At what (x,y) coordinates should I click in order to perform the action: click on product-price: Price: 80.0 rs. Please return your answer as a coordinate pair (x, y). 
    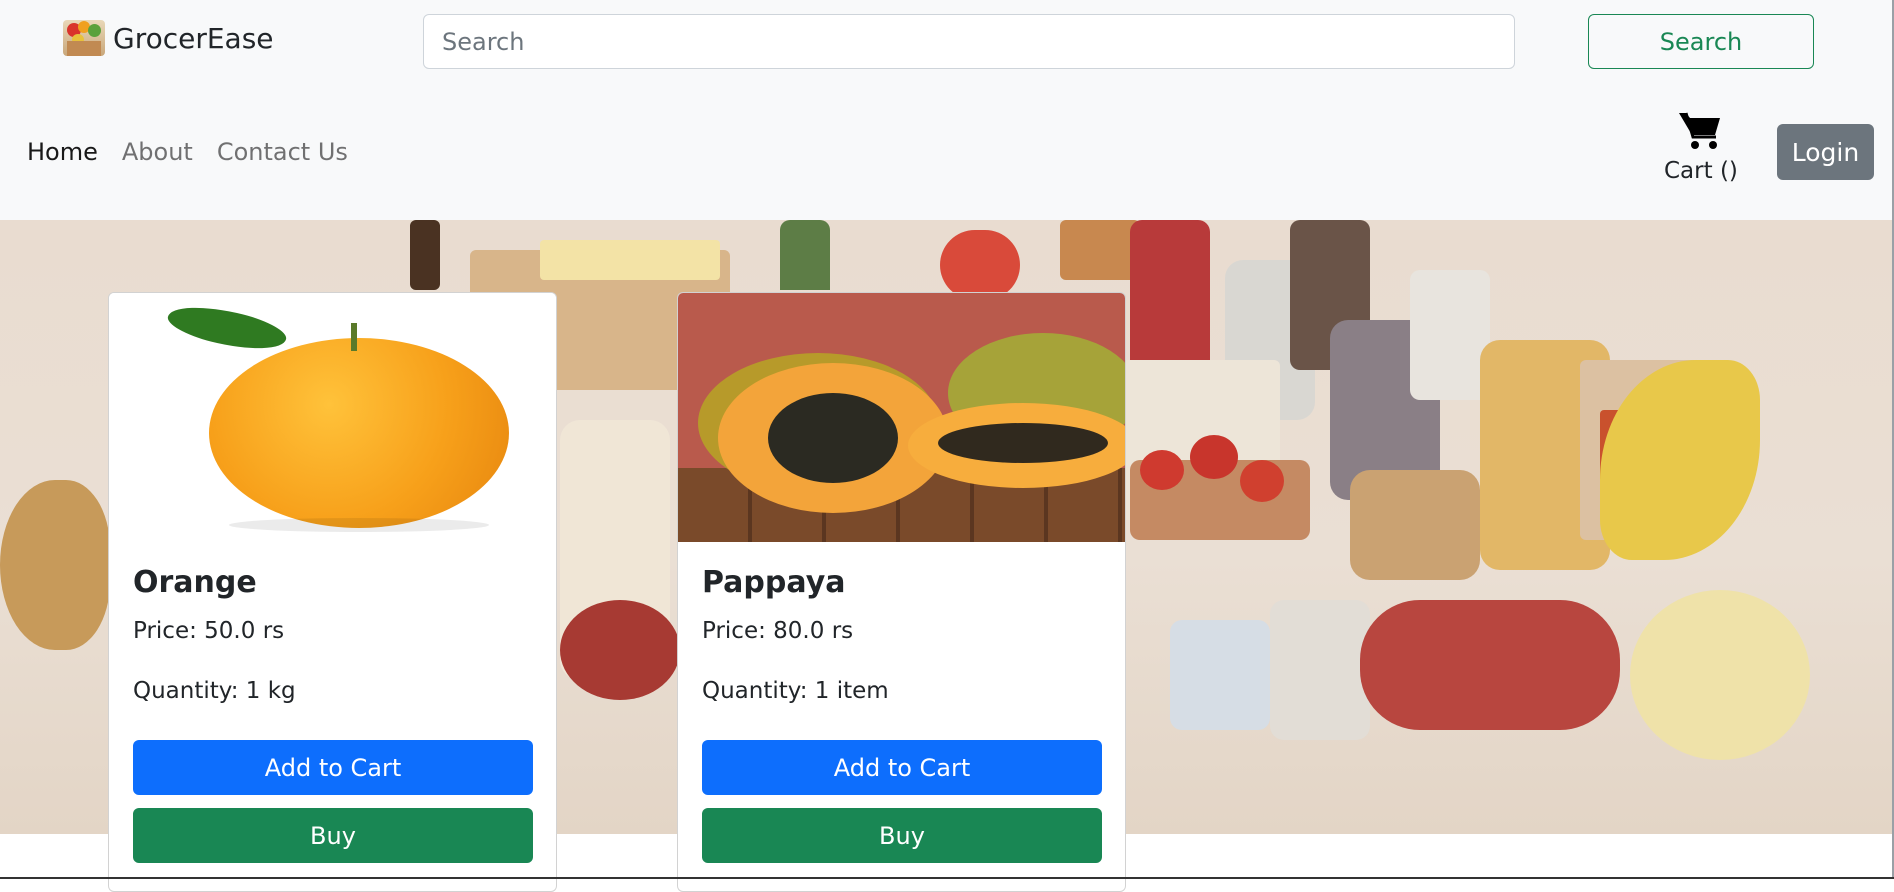
    Looking at the image, I should click on (778, 631).